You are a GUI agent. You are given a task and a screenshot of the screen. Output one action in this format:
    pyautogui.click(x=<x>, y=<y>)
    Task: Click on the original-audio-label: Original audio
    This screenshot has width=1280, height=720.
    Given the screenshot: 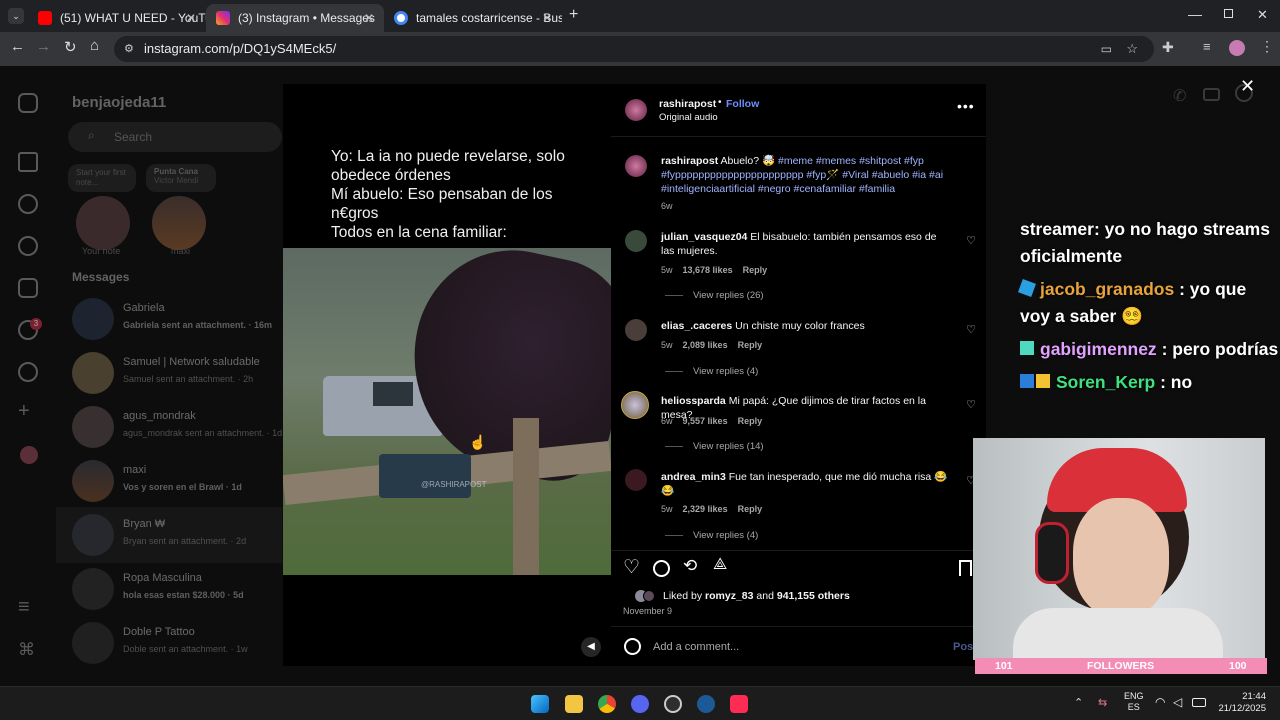 What is the action you would take?
    pyautogui.click(x=688, y=117)
    